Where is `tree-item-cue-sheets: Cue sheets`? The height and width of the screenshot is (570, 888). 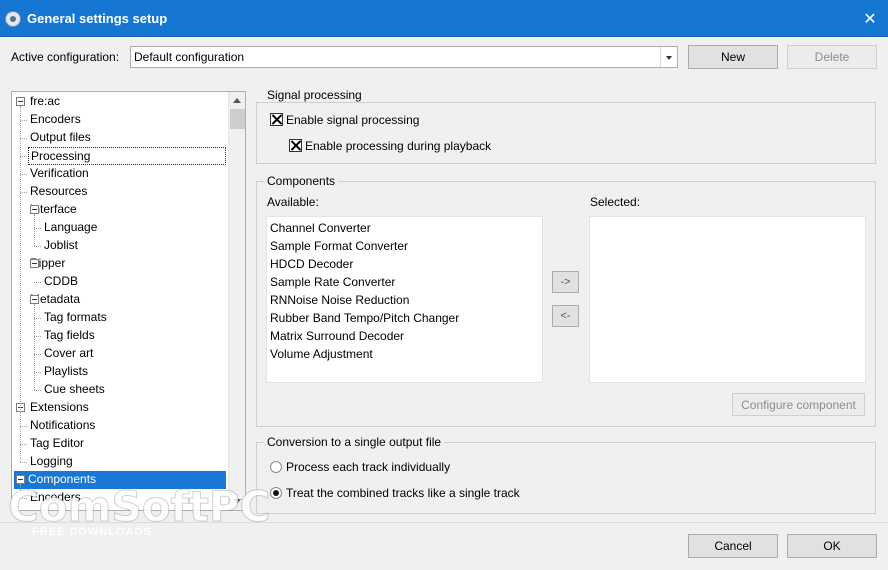 tree-item-cue-sheets: Cue sheets is located at coordinates (74, 390).